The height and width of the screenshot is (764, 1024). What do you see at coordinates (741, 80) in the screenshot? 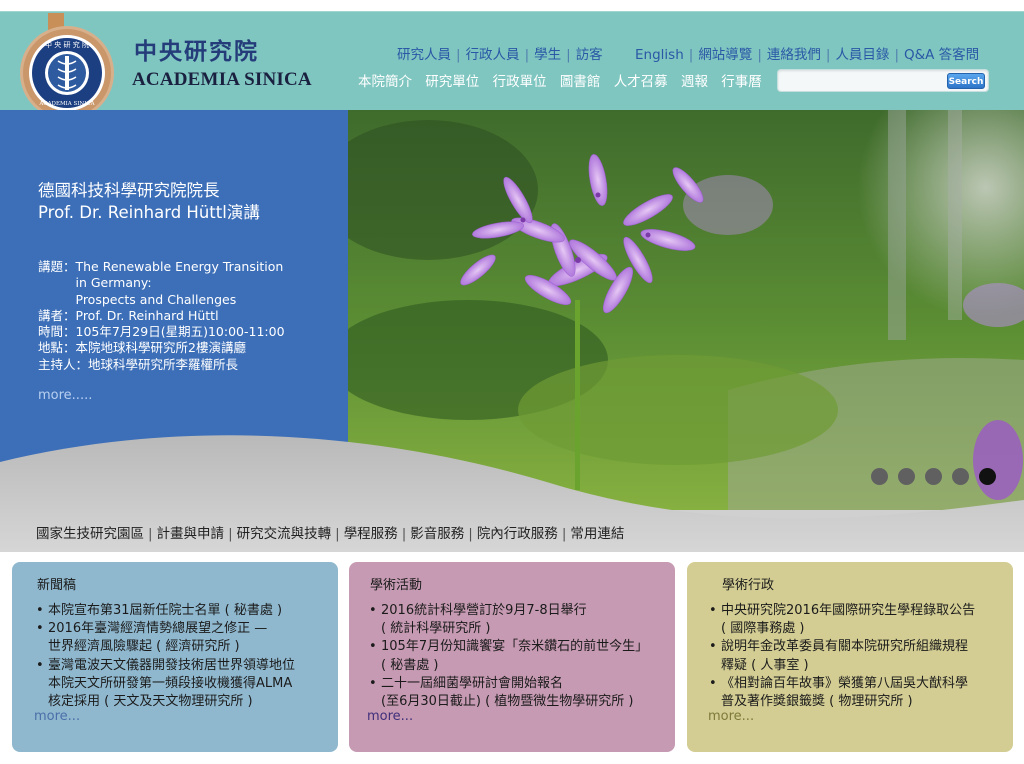
I see `nav-calendar: 行事曆` at bounding box center [741, 80].